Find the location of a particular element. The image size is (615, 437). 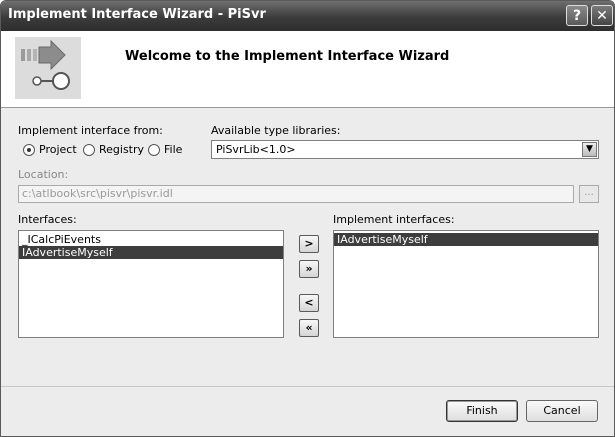

wizard-arrow-connector-icon is located at coordinates (48, 68).